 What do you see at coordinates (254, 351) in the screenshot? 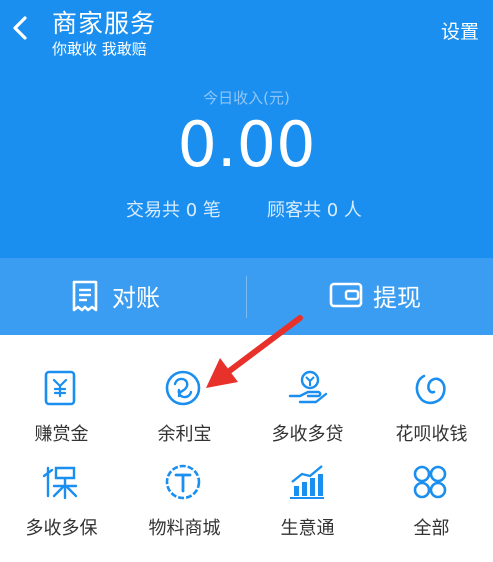
I see `annotation-arrow` at bounding box center [254, 351].